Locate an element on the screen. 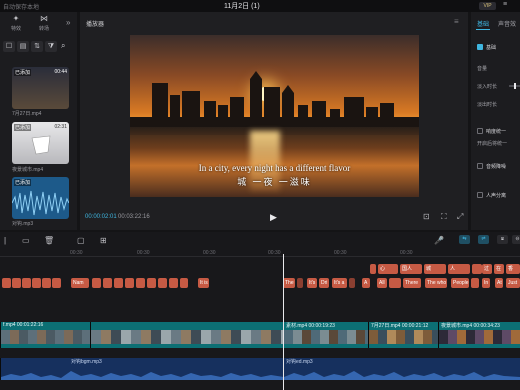 Image resolution: width=520 pixels, height=390 pixels. import-icon: ☐ is located at coordinates (9, 46).